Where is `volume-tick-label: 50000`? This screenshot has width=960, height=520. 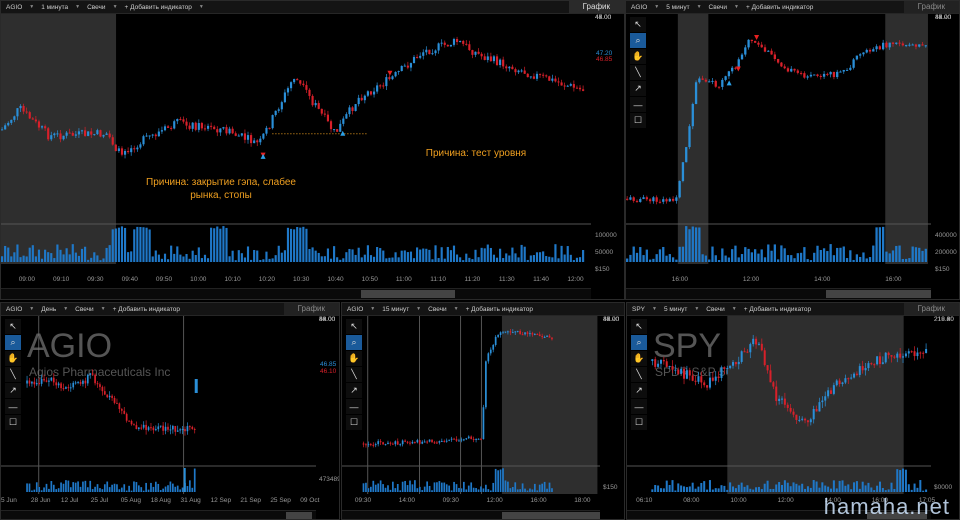
volume-tick-label: 50000 is located at coordinates (604, 252).